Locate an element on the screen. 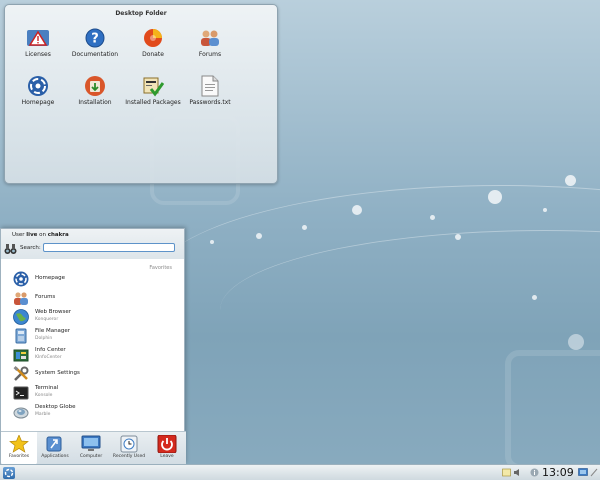 The image size is (600, 480). tab-label: Recently Used is located at coordinates (129, 456).